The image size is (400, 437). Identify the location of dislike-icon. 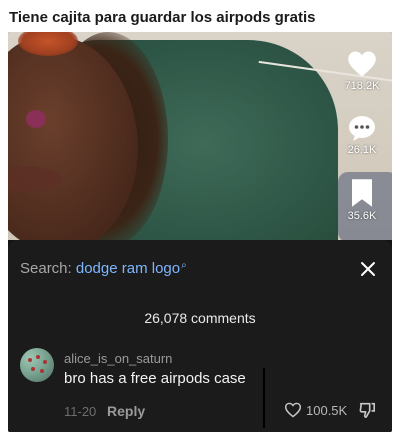
(367, 410).